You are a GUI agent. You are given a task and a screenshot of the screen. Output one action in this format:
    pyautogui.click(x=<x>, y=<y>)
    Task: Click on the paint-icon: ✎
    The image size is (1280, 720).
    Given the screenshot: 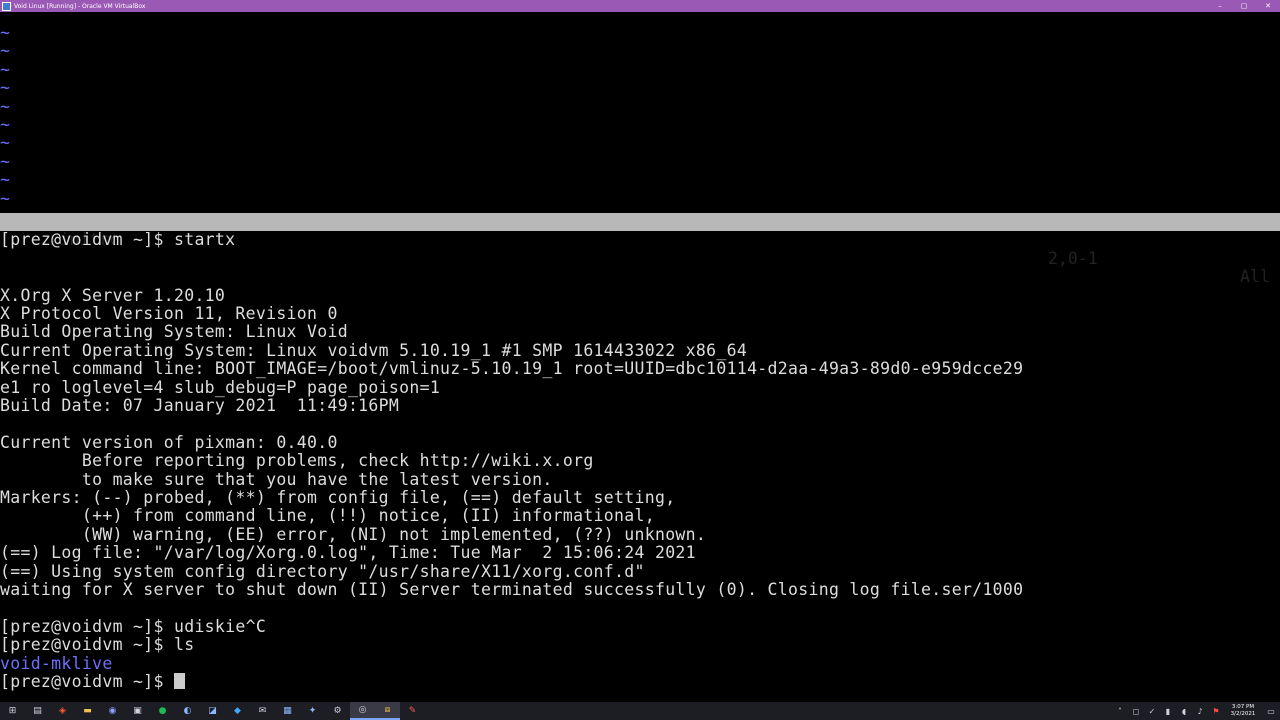 What is the action you would take?
    pyautogui.click(x=412, y=711)
    